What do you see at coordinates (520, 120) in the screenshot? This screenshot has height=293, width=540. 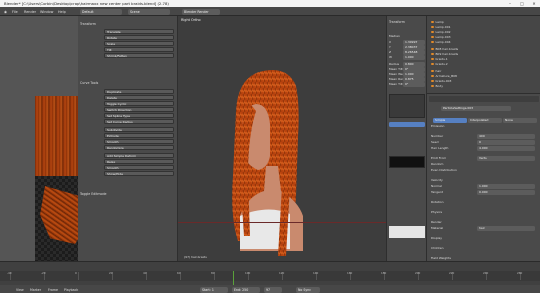 I see `tab-none: None` at bounding box center [520, 120].